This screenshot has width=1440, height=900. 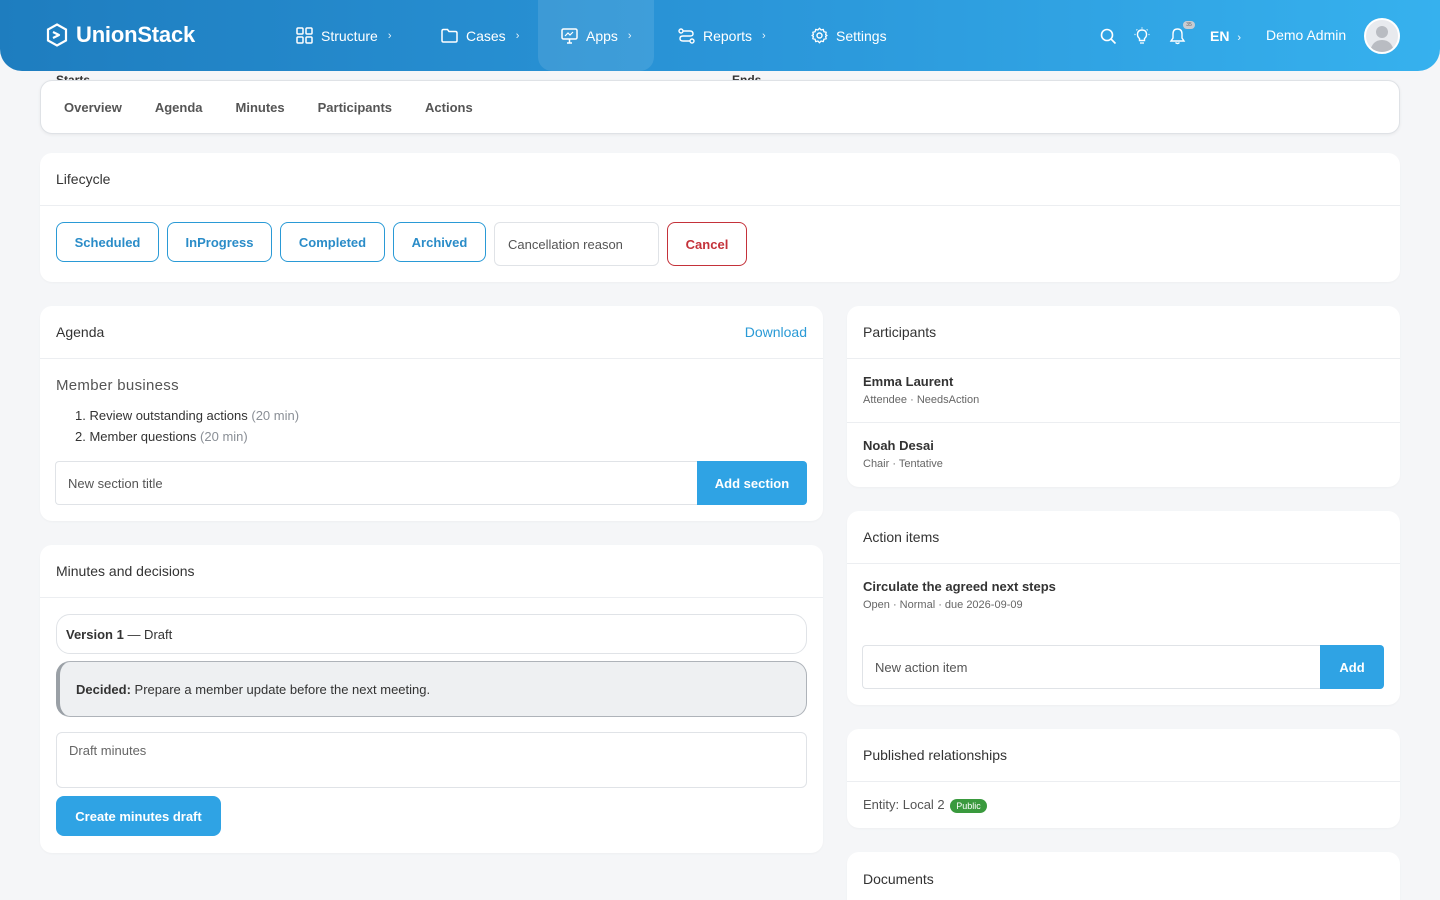 I want to click on minutes-title: Minutes and decisions, so click(x=125, y=571).